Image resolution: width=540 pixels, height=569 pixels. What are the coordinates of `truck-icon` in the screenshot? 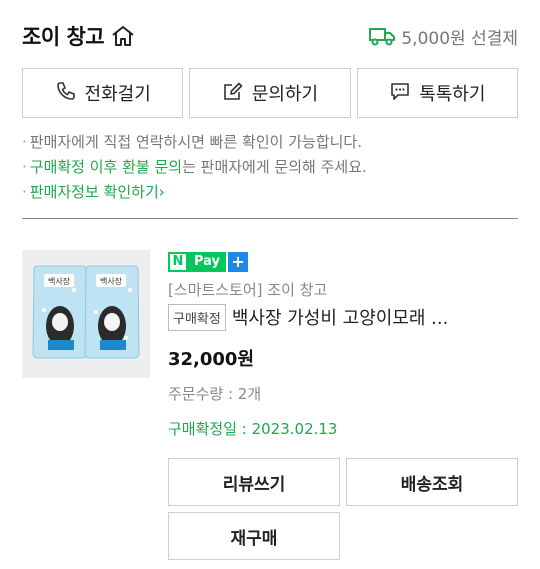 It's located at (382, 36).